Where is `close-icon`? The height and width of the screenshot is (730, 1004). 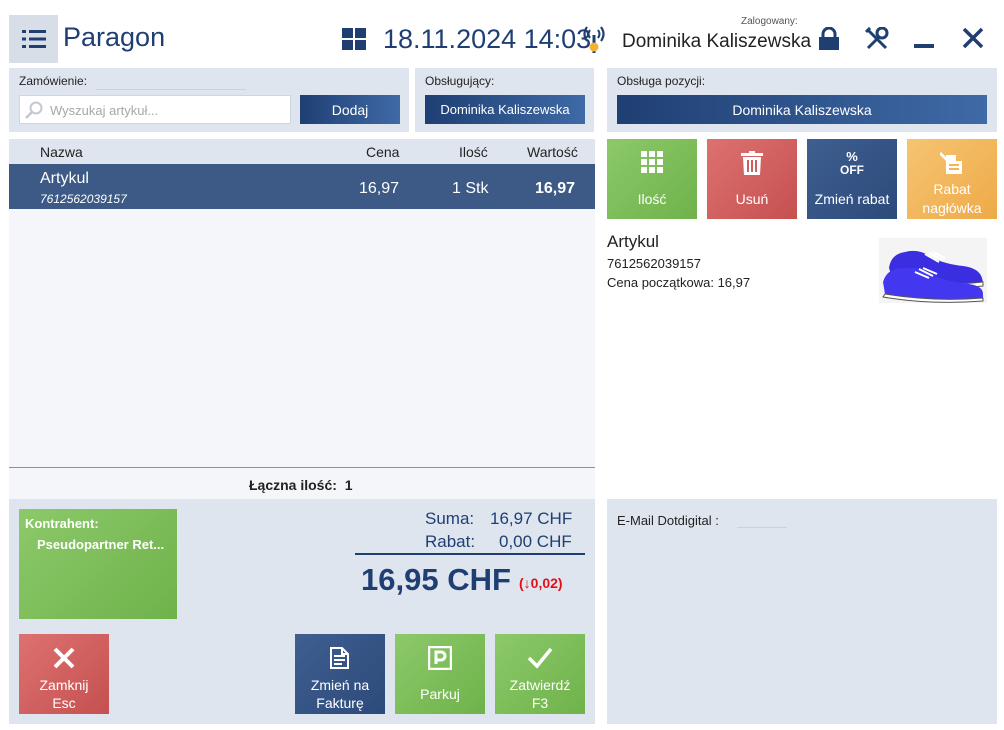
close-icon is located at coordinates (973, 40).